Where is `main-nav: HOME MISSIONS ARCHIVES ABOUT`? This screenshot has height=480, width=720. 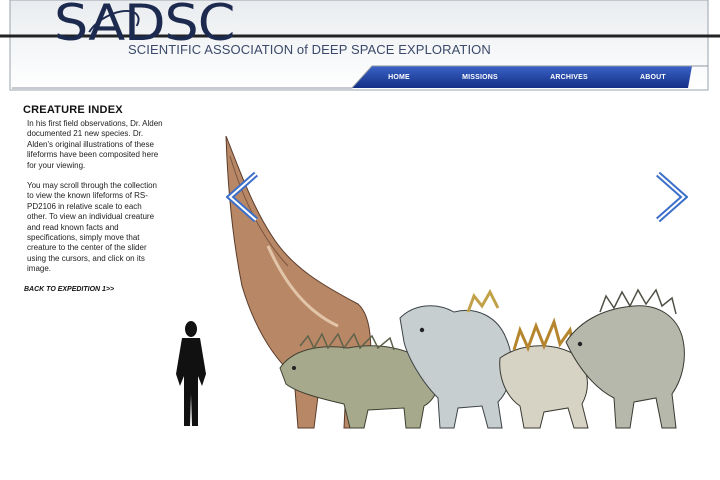 main-nav: HOME MISSIONS ARCHIVES ABOUT is located at coordinates (527, 77).